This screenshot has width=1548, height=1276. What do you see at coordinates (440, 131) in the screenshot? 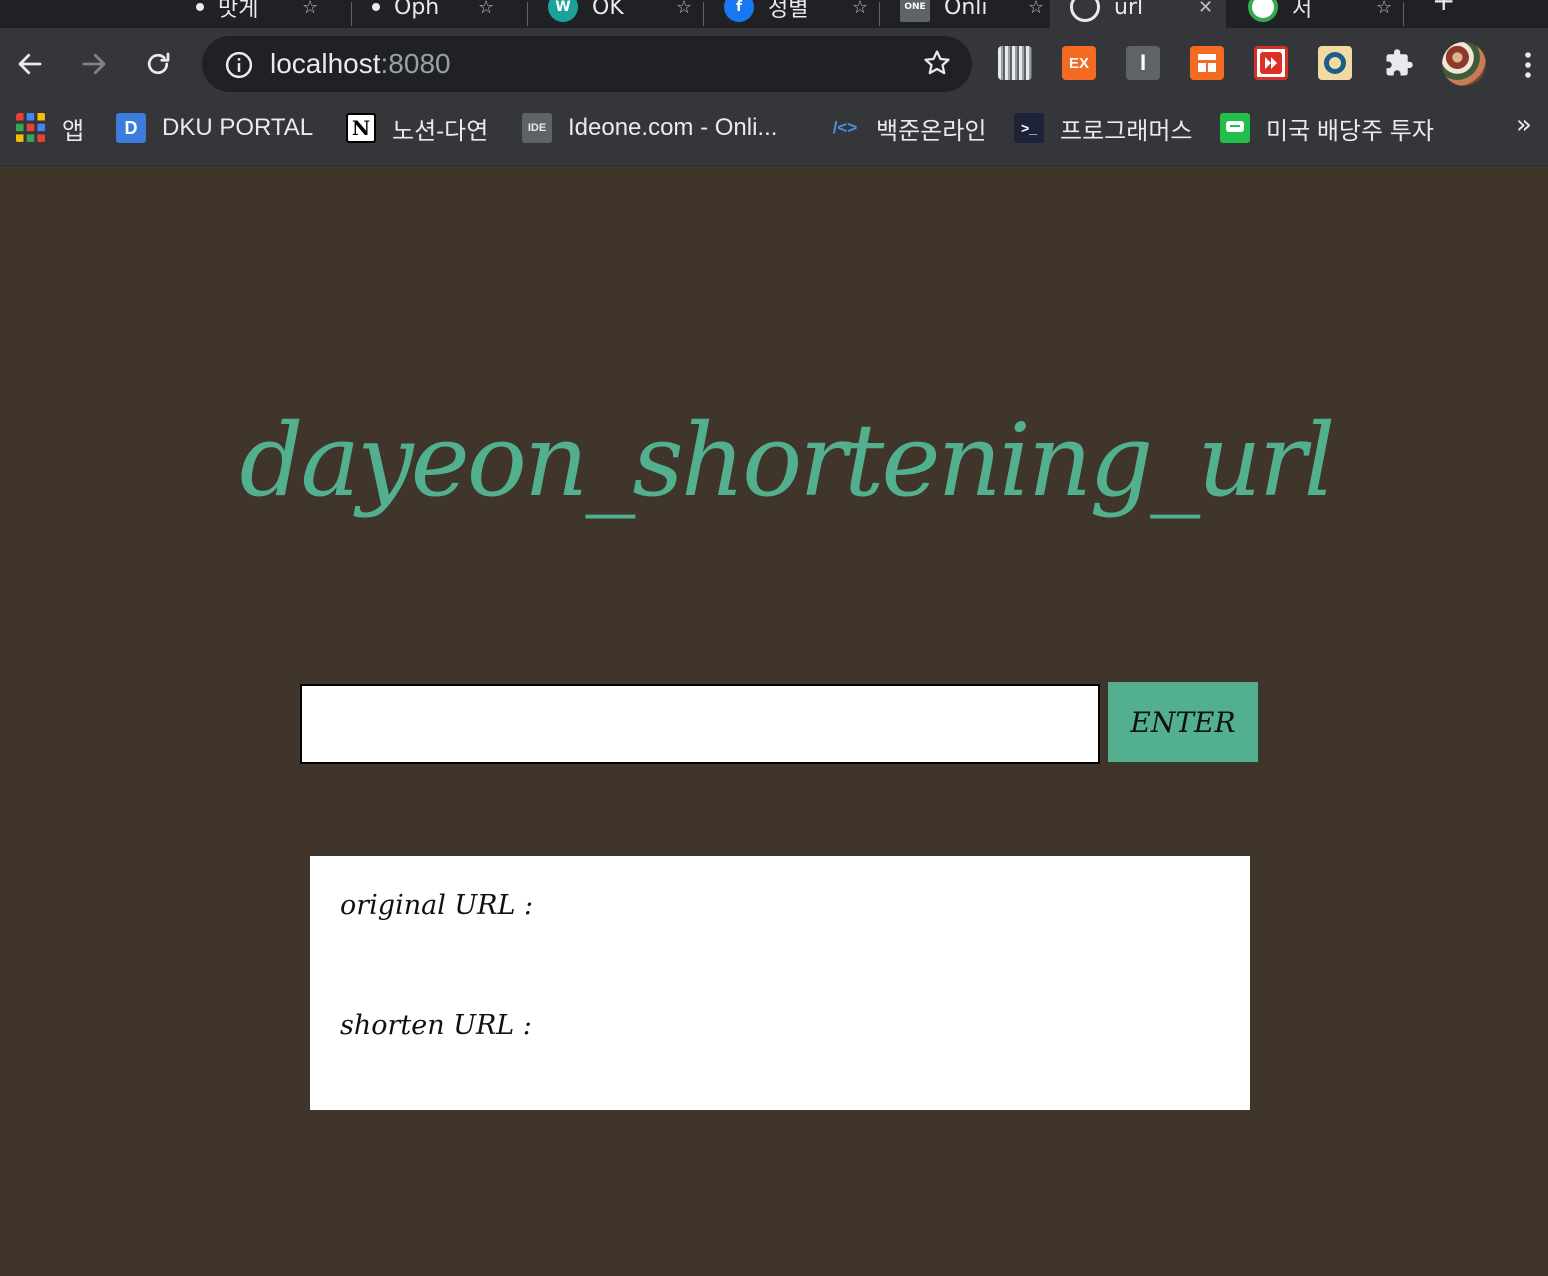
I see `bookmark-label: 노션-다연` at bounding box center [440, 131].